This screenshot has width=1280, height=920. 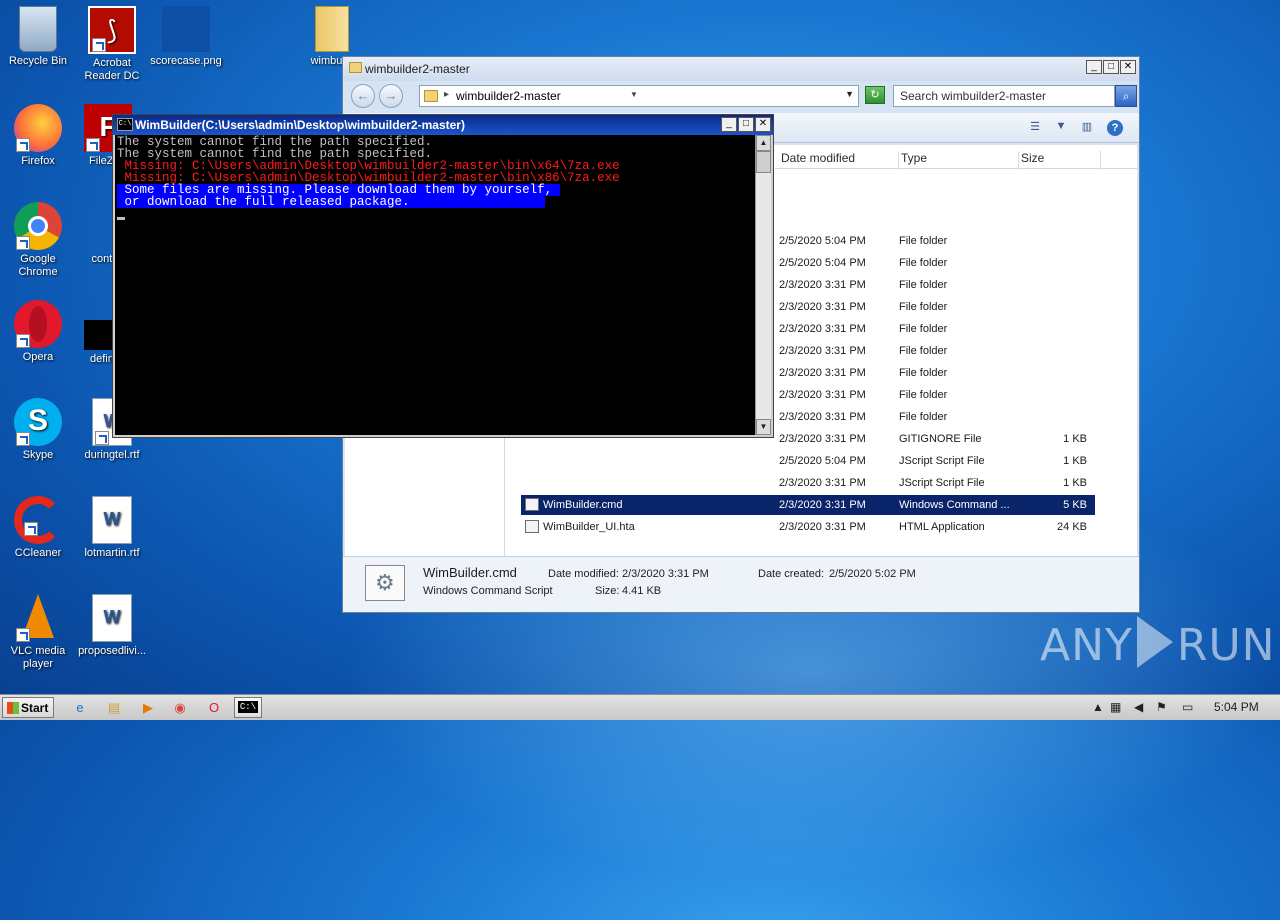 What do you see at coordinates (180, 707) in the screenshot?
I see `chrome-taskbar-icon: ◉` at bounding box center [180, 707].